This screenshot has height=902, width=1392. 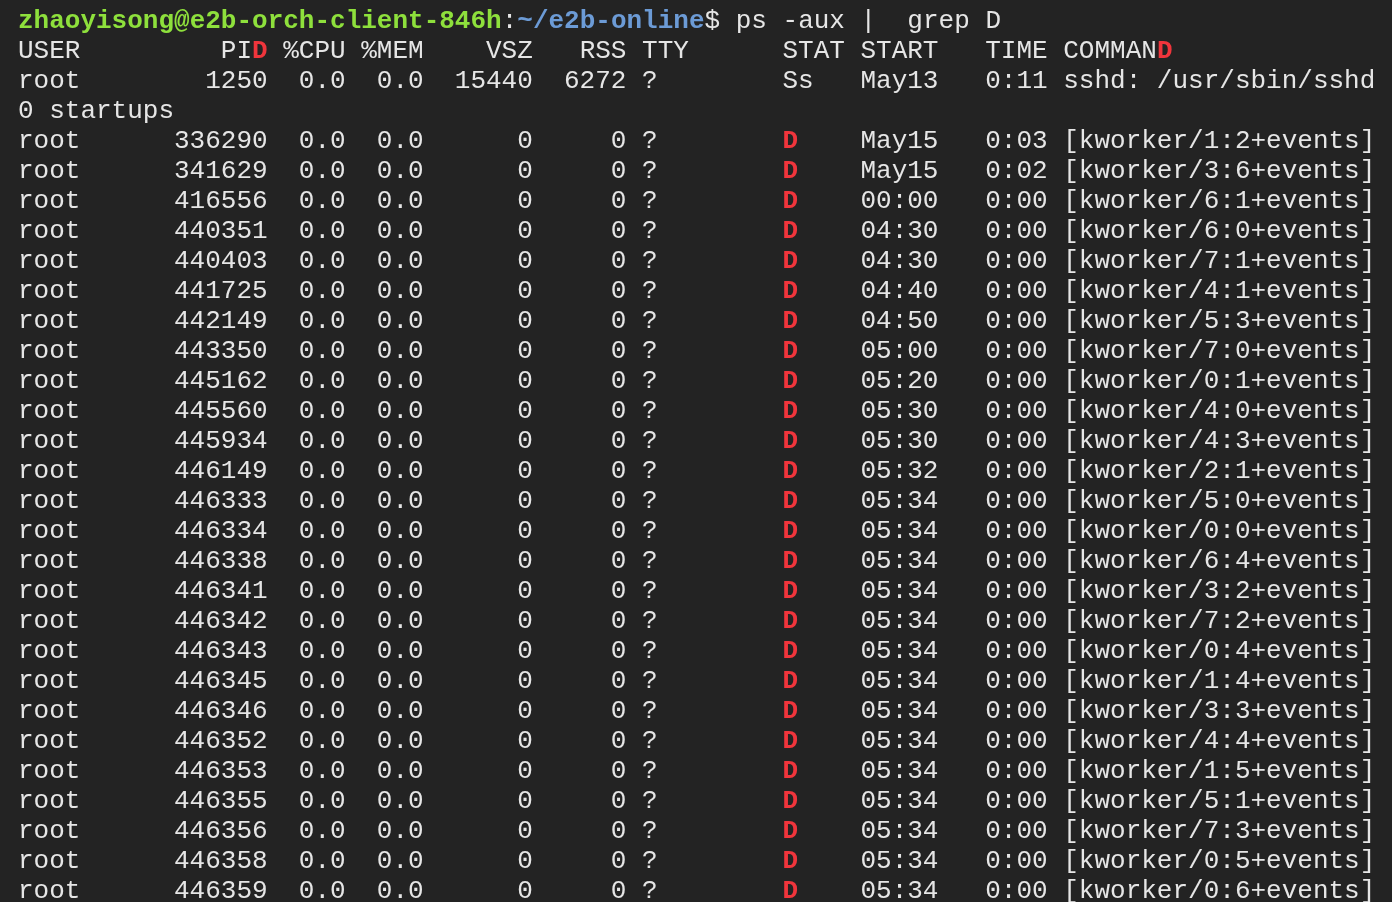 What do you see at coordinates (221, 561) in the screenshot?
I see `table-cell: 446338` at bounding box center [221, 561].